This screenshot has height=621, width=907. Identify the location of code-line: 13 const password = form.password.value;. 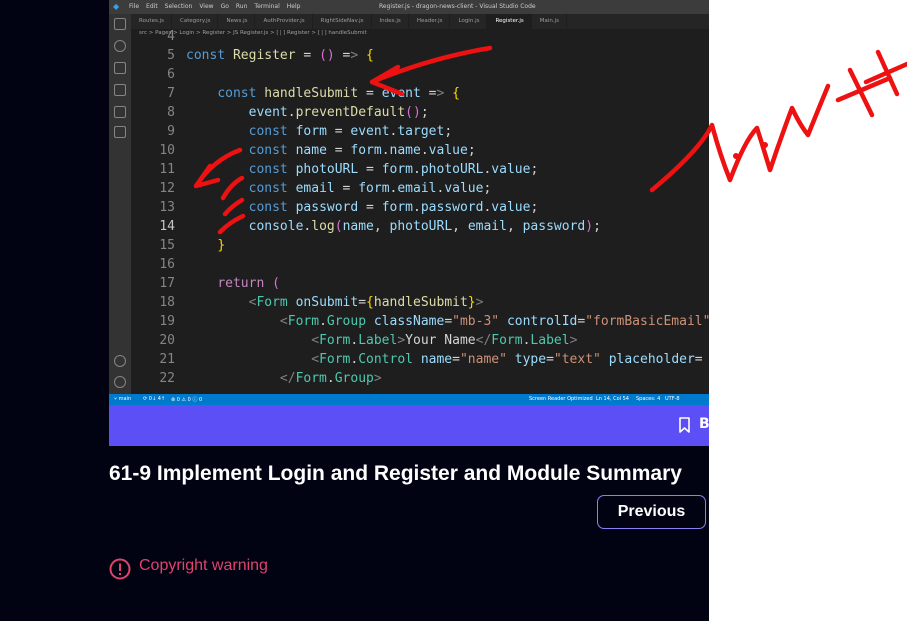
(420, 209).